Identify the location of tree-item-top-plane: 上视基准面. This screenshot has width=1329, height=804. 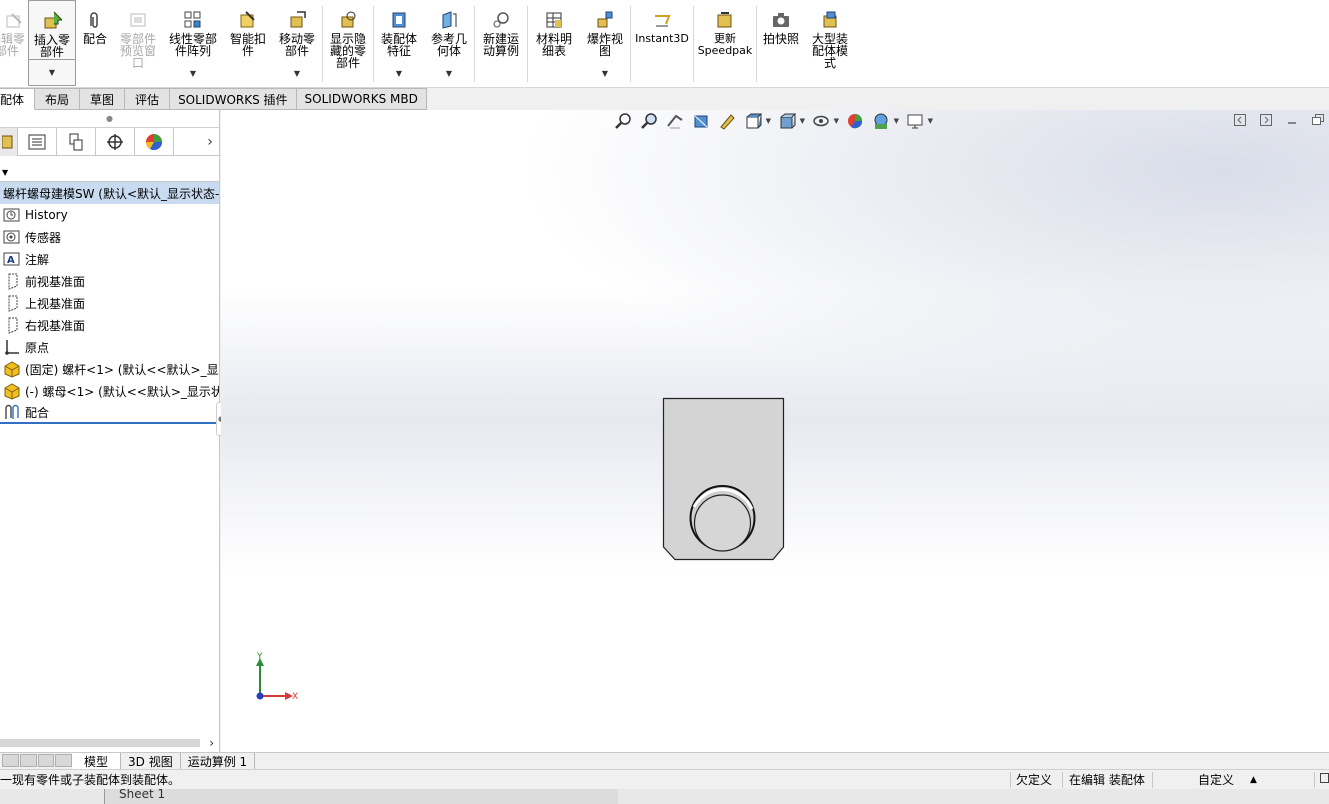
(109, 303).